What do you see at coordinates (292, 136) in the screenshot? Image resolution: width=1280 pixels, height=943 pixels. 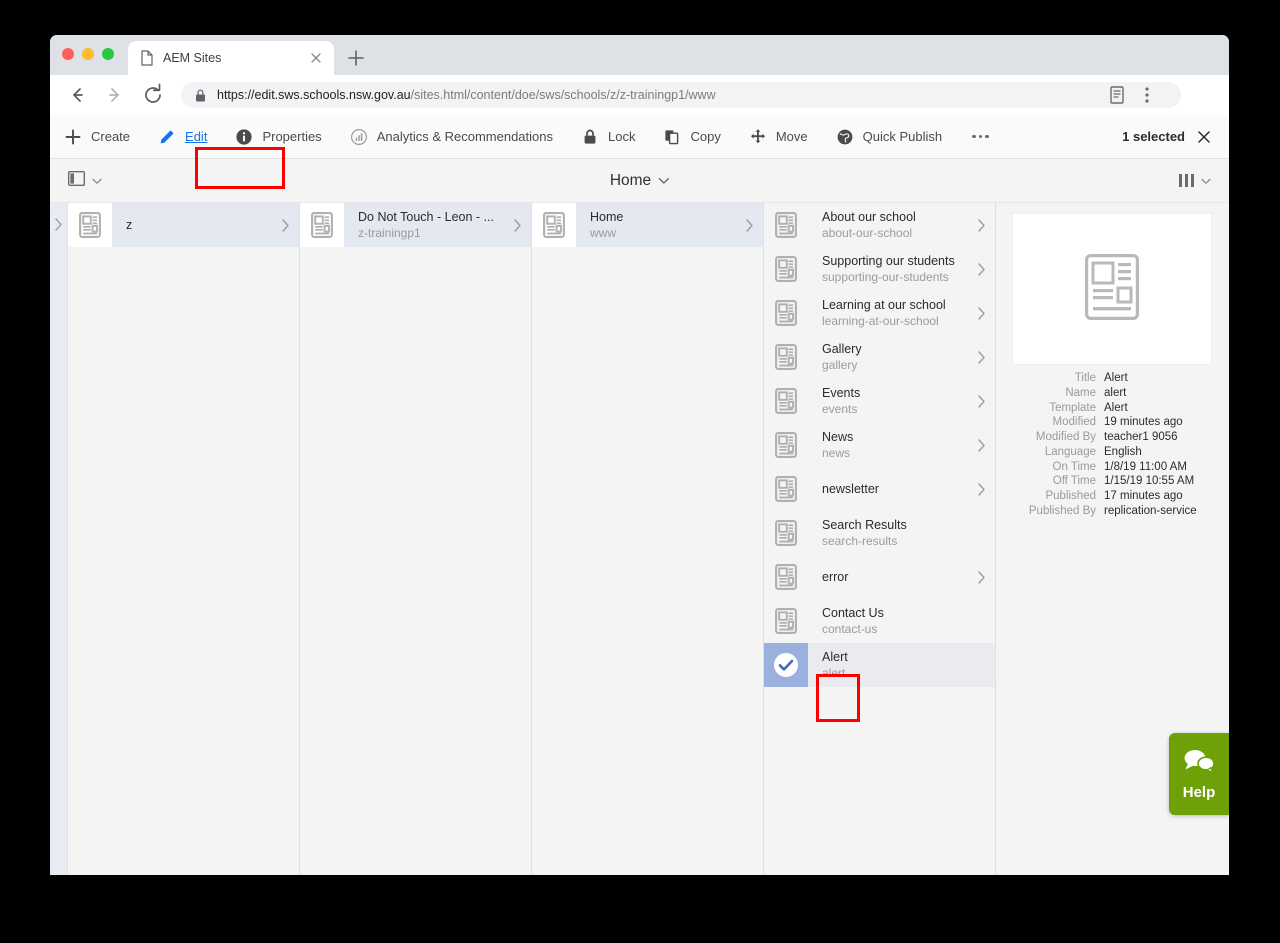 I see `properties-label: Properties` at bounding box center [292, 136].